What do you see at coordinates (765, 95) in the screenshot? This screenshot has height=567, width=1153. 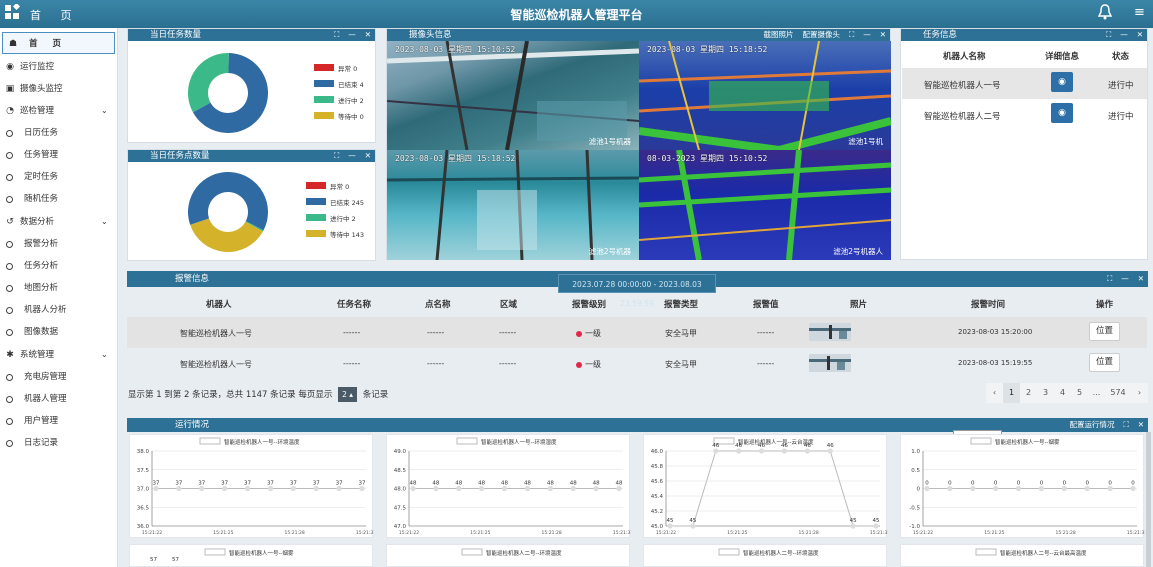 I see `camera-feed: 2023-08-03 星期四 15:18:52 滤池1号机` at bounding box center [765, 95].